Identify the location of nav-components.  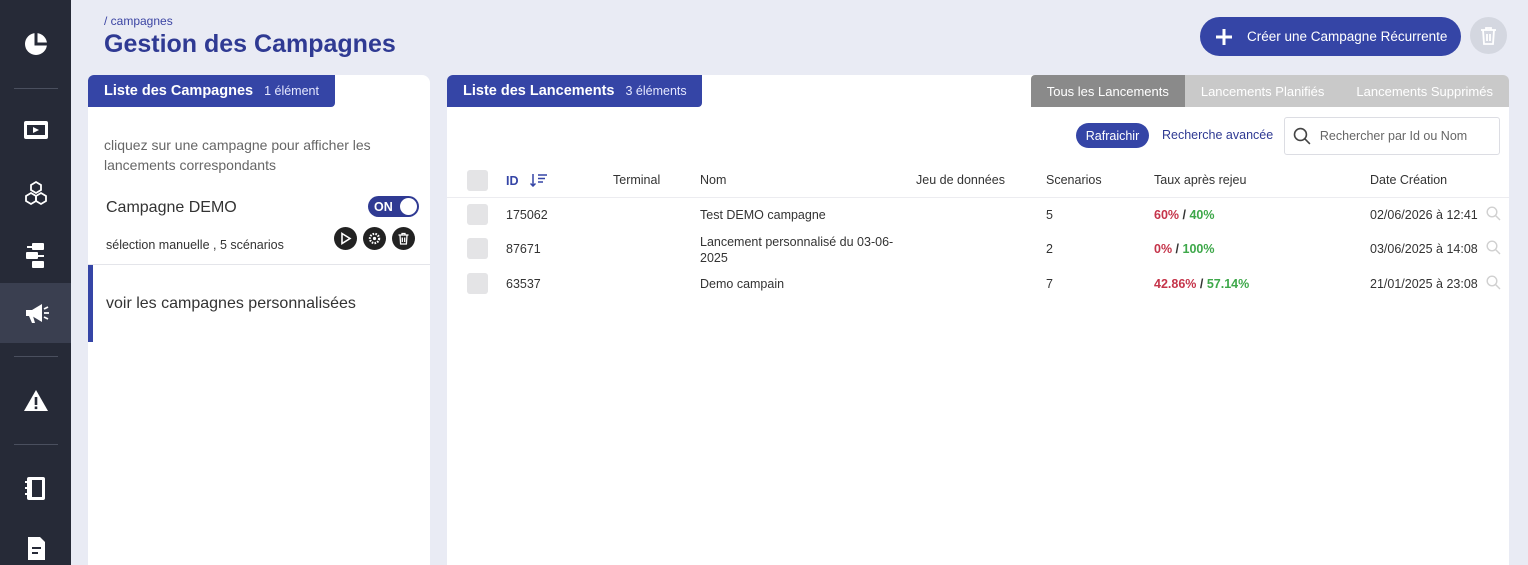
(35, 193).